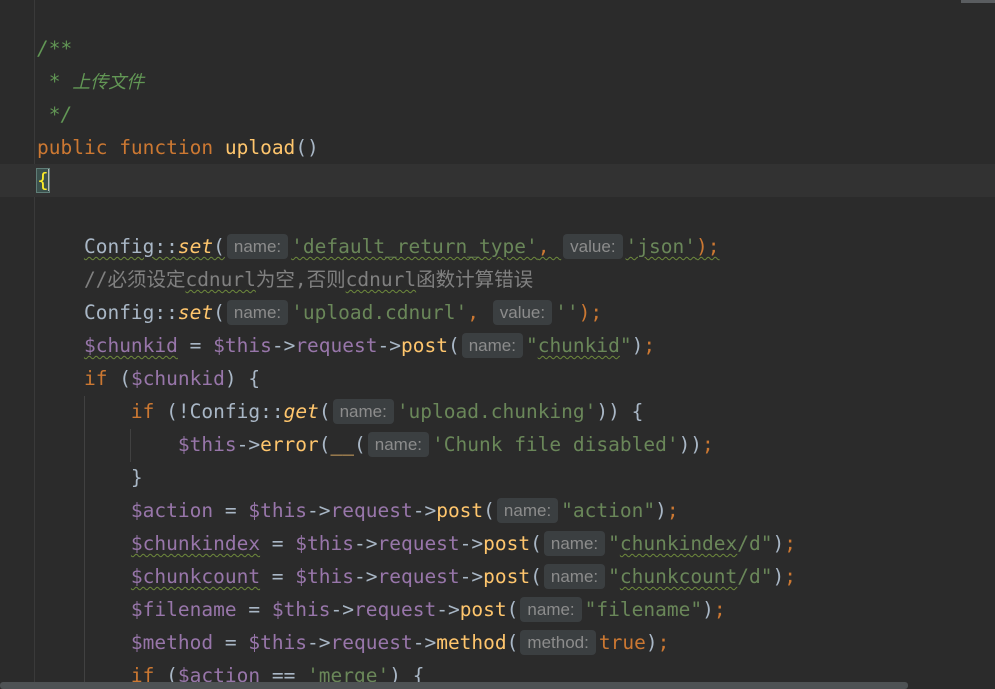 The width and height of the screenshot is (995, 689). I want to click on code-token: public, so click(78, 147).